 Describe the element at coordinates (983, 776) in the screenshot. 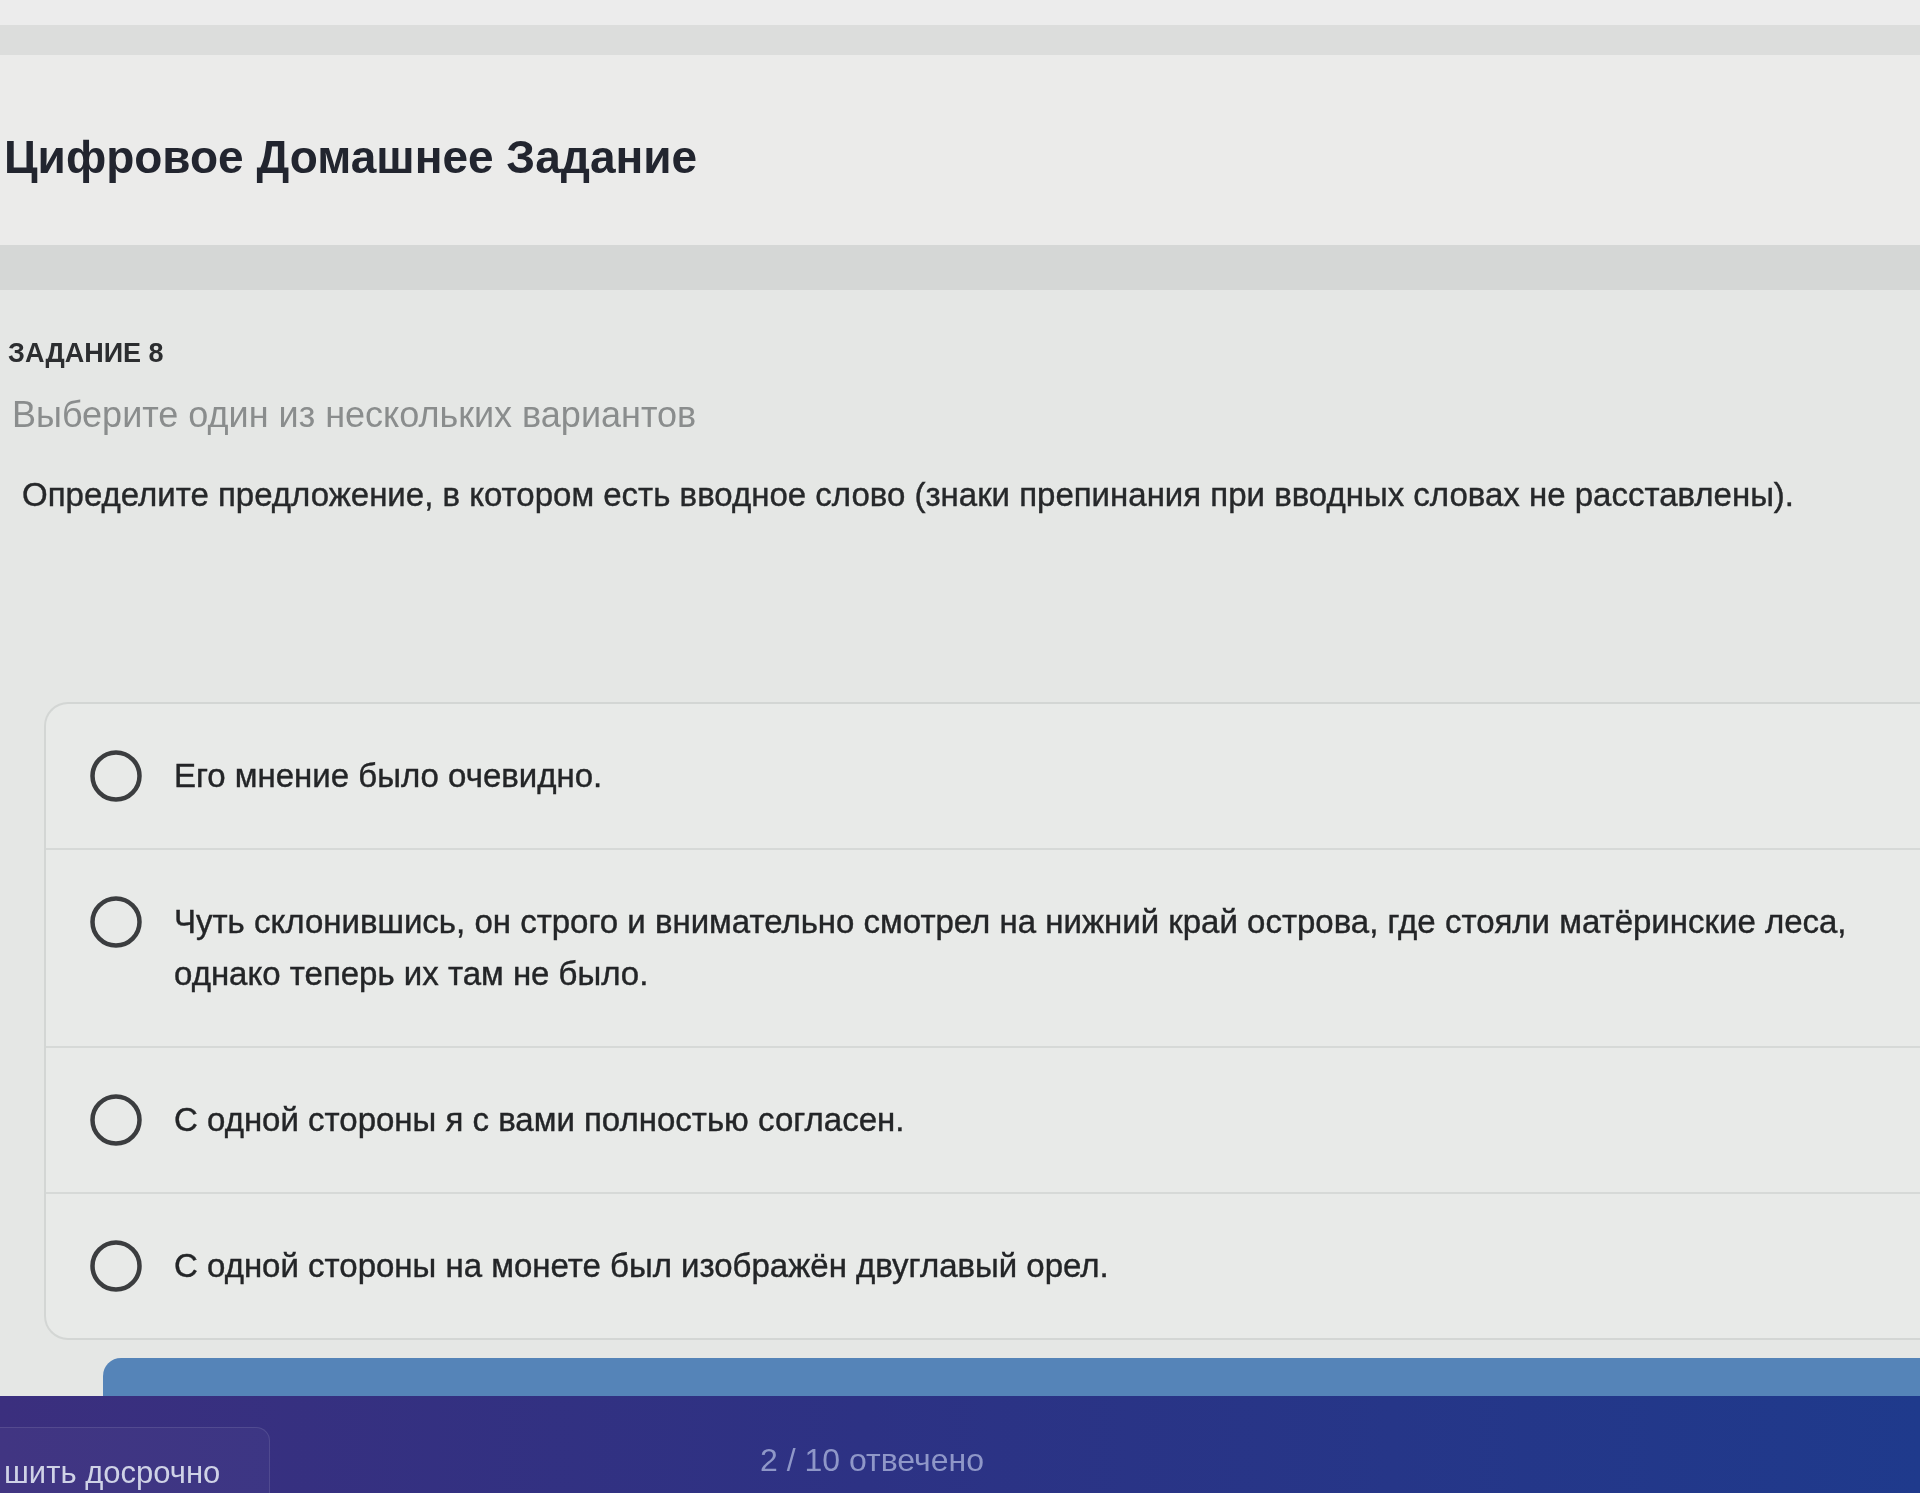

I see `answer-option: Его мнение было очевидно.` at that location.